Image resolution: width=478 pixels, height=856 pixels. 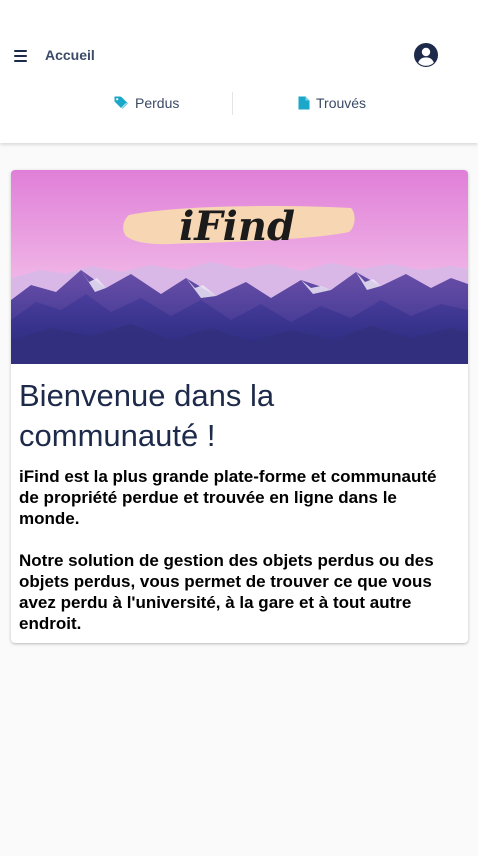 I want to click on page-title: Accueil, so click(x=70, y=55).